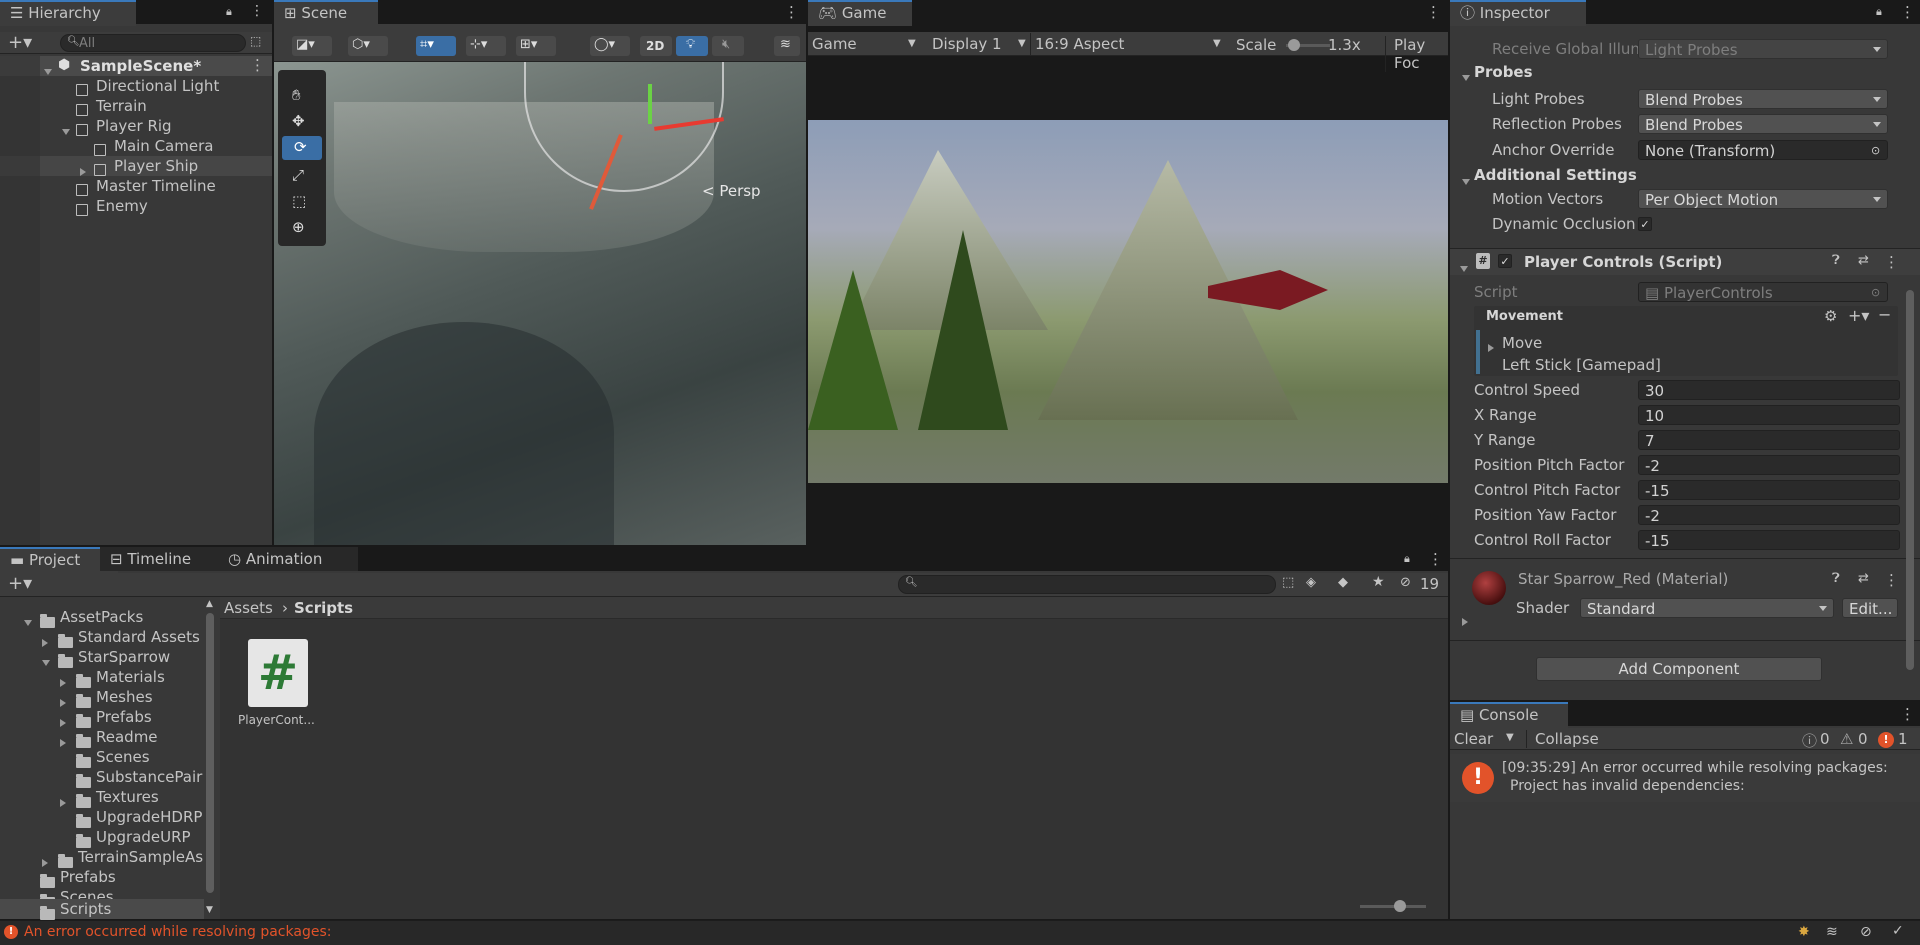  What do you see at coordinates (1128, 301) in the screenshot?
I see `game-viewport` at bounding box center [1128, 301].